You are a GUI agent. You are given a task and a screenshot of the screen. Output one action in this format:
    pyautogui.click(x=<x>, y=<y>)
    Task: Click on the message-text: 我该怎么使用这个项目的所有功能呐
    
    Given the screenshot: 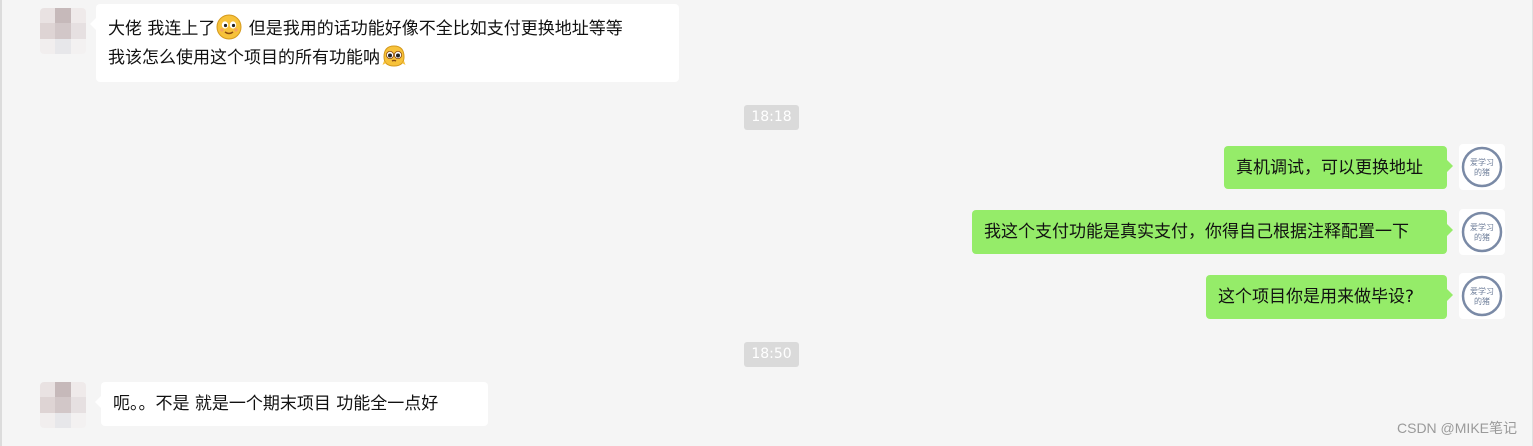 What is the action you would take?
    pyautogui.click(x=244, y=58)
    